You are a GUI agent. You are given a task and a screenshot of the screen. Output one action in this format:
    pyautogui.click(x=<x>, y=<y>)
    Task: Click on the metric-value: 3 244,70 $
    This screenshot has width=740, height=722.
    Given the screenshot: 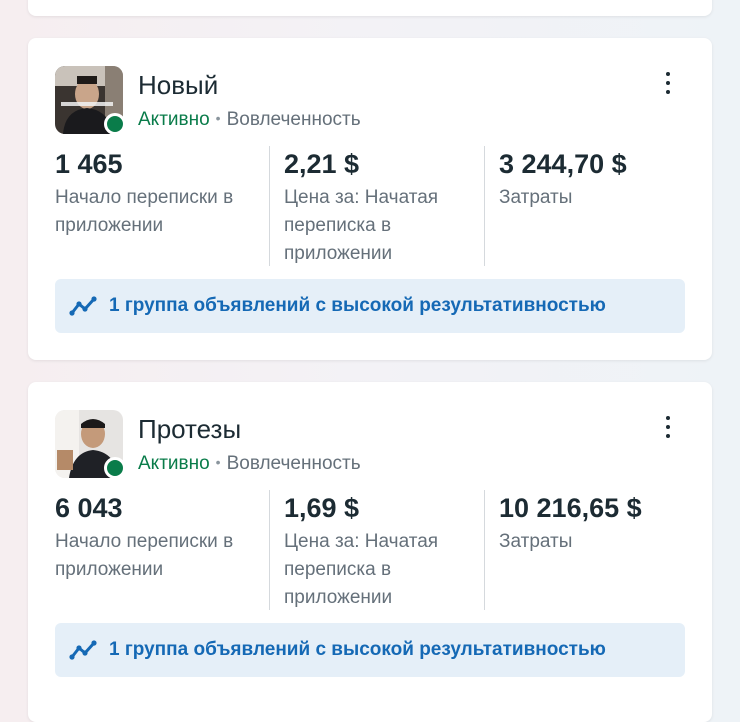 What is the action you would take?
    pyautogui.click(x=563, y=164)
    